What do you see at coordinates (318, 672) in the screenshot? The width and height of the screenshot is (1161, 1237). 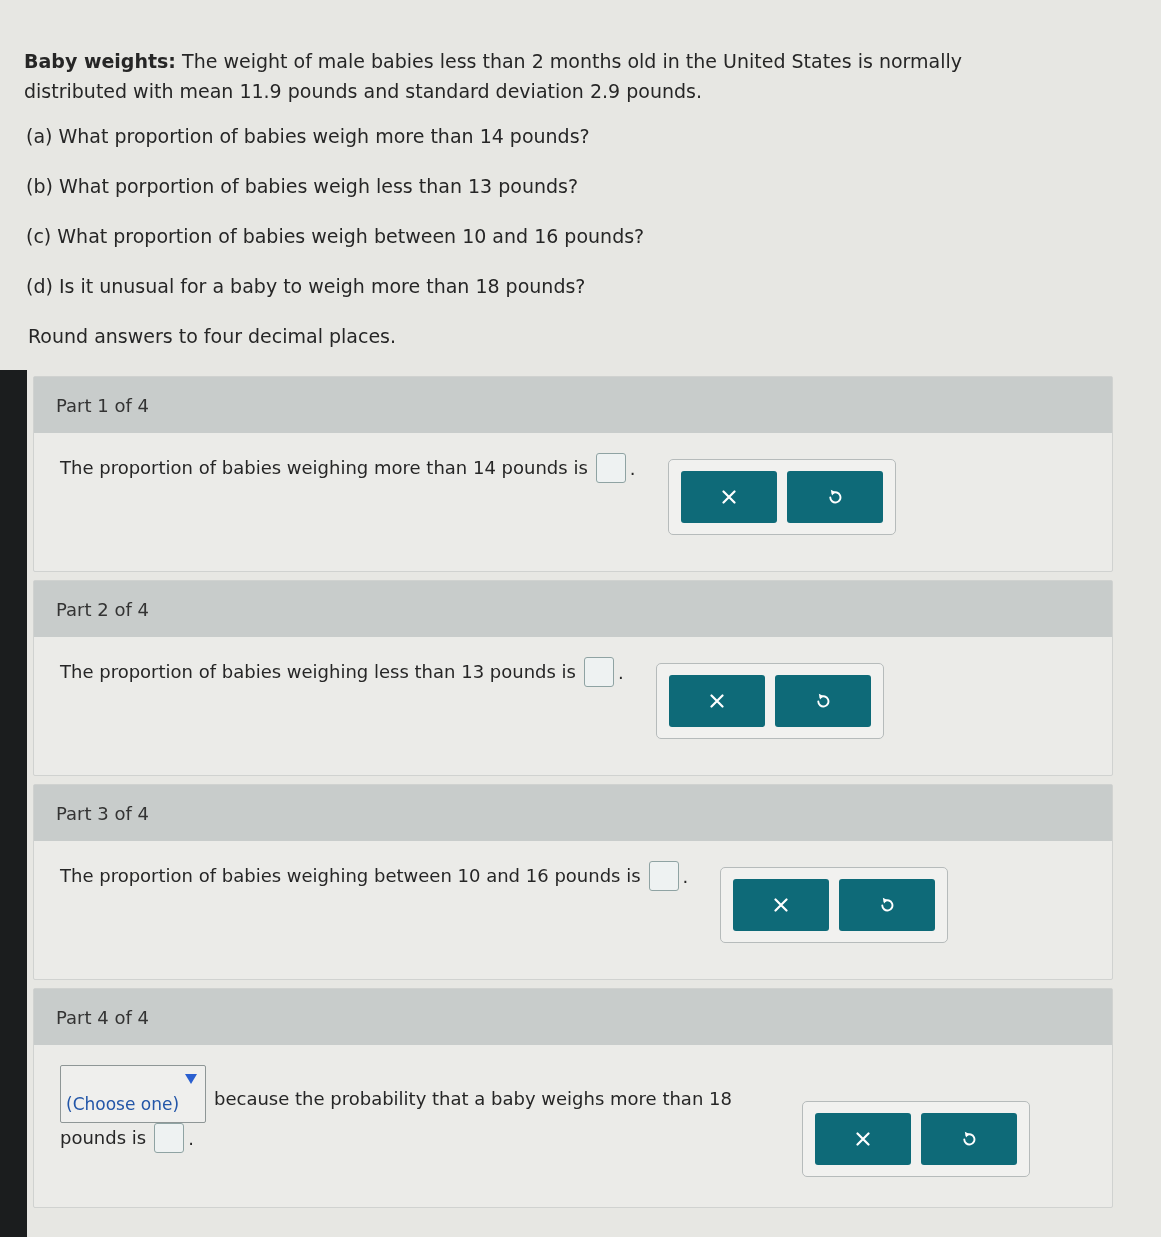 I see `answer-sentence: The proportion of babies weighing less than 13 pounds is` at bounding box center [318, 672].